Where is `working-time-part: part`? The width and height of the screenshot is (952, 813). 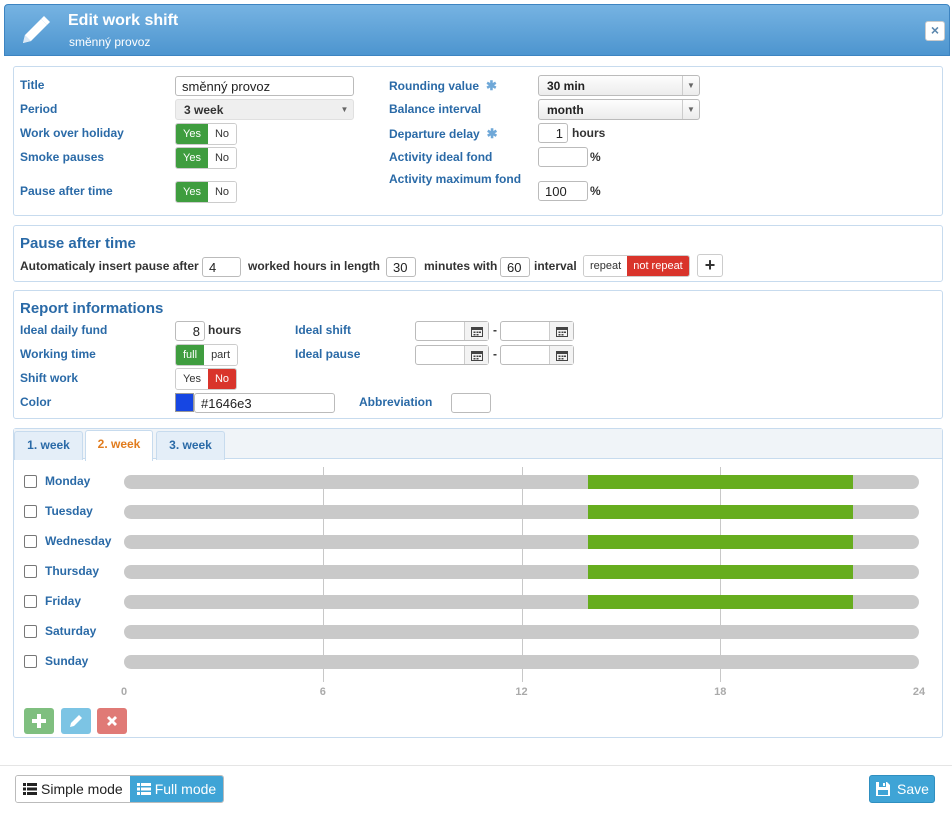
working-time-part: part is located at coordinates (221, 355).